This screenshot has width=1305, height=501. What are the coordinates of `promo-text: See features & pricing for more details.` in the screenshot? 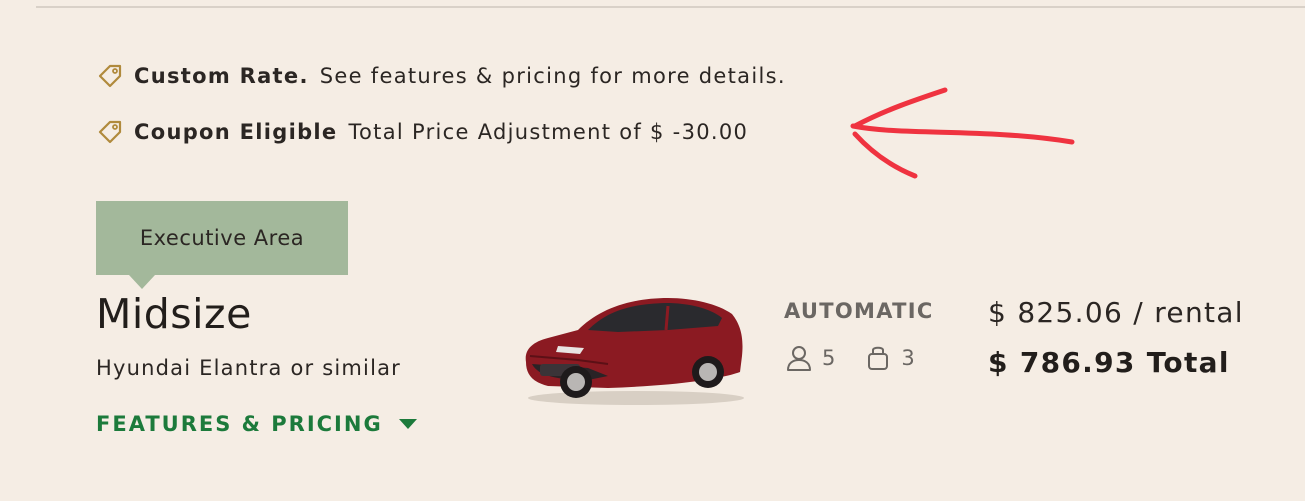 It's located at (552, 76).